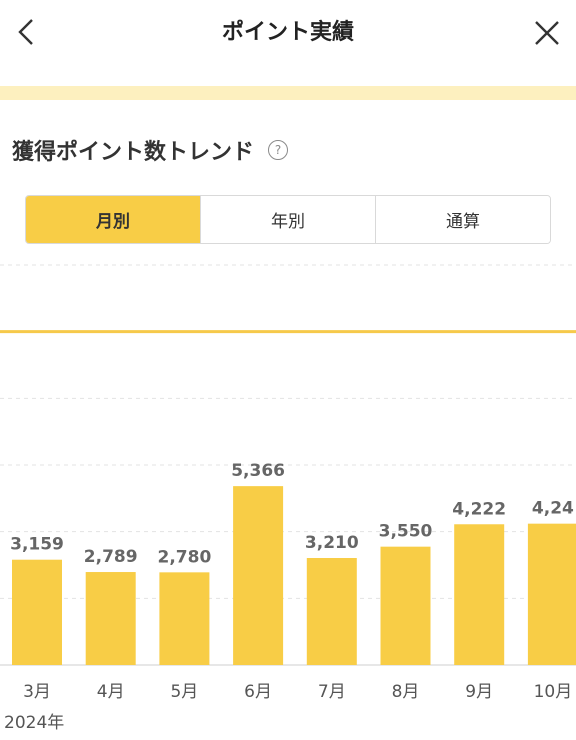  What do you see at coordinates (184, 692) in the screenshot?
I see `category-label: 5月` at bounding box center [184, 692].